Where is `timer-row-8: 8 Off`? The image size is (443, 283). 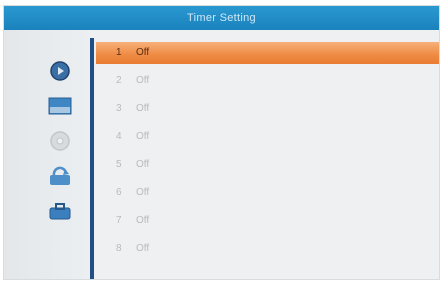 timer-row-8: 8 Off is located at coordinates (267, 249).